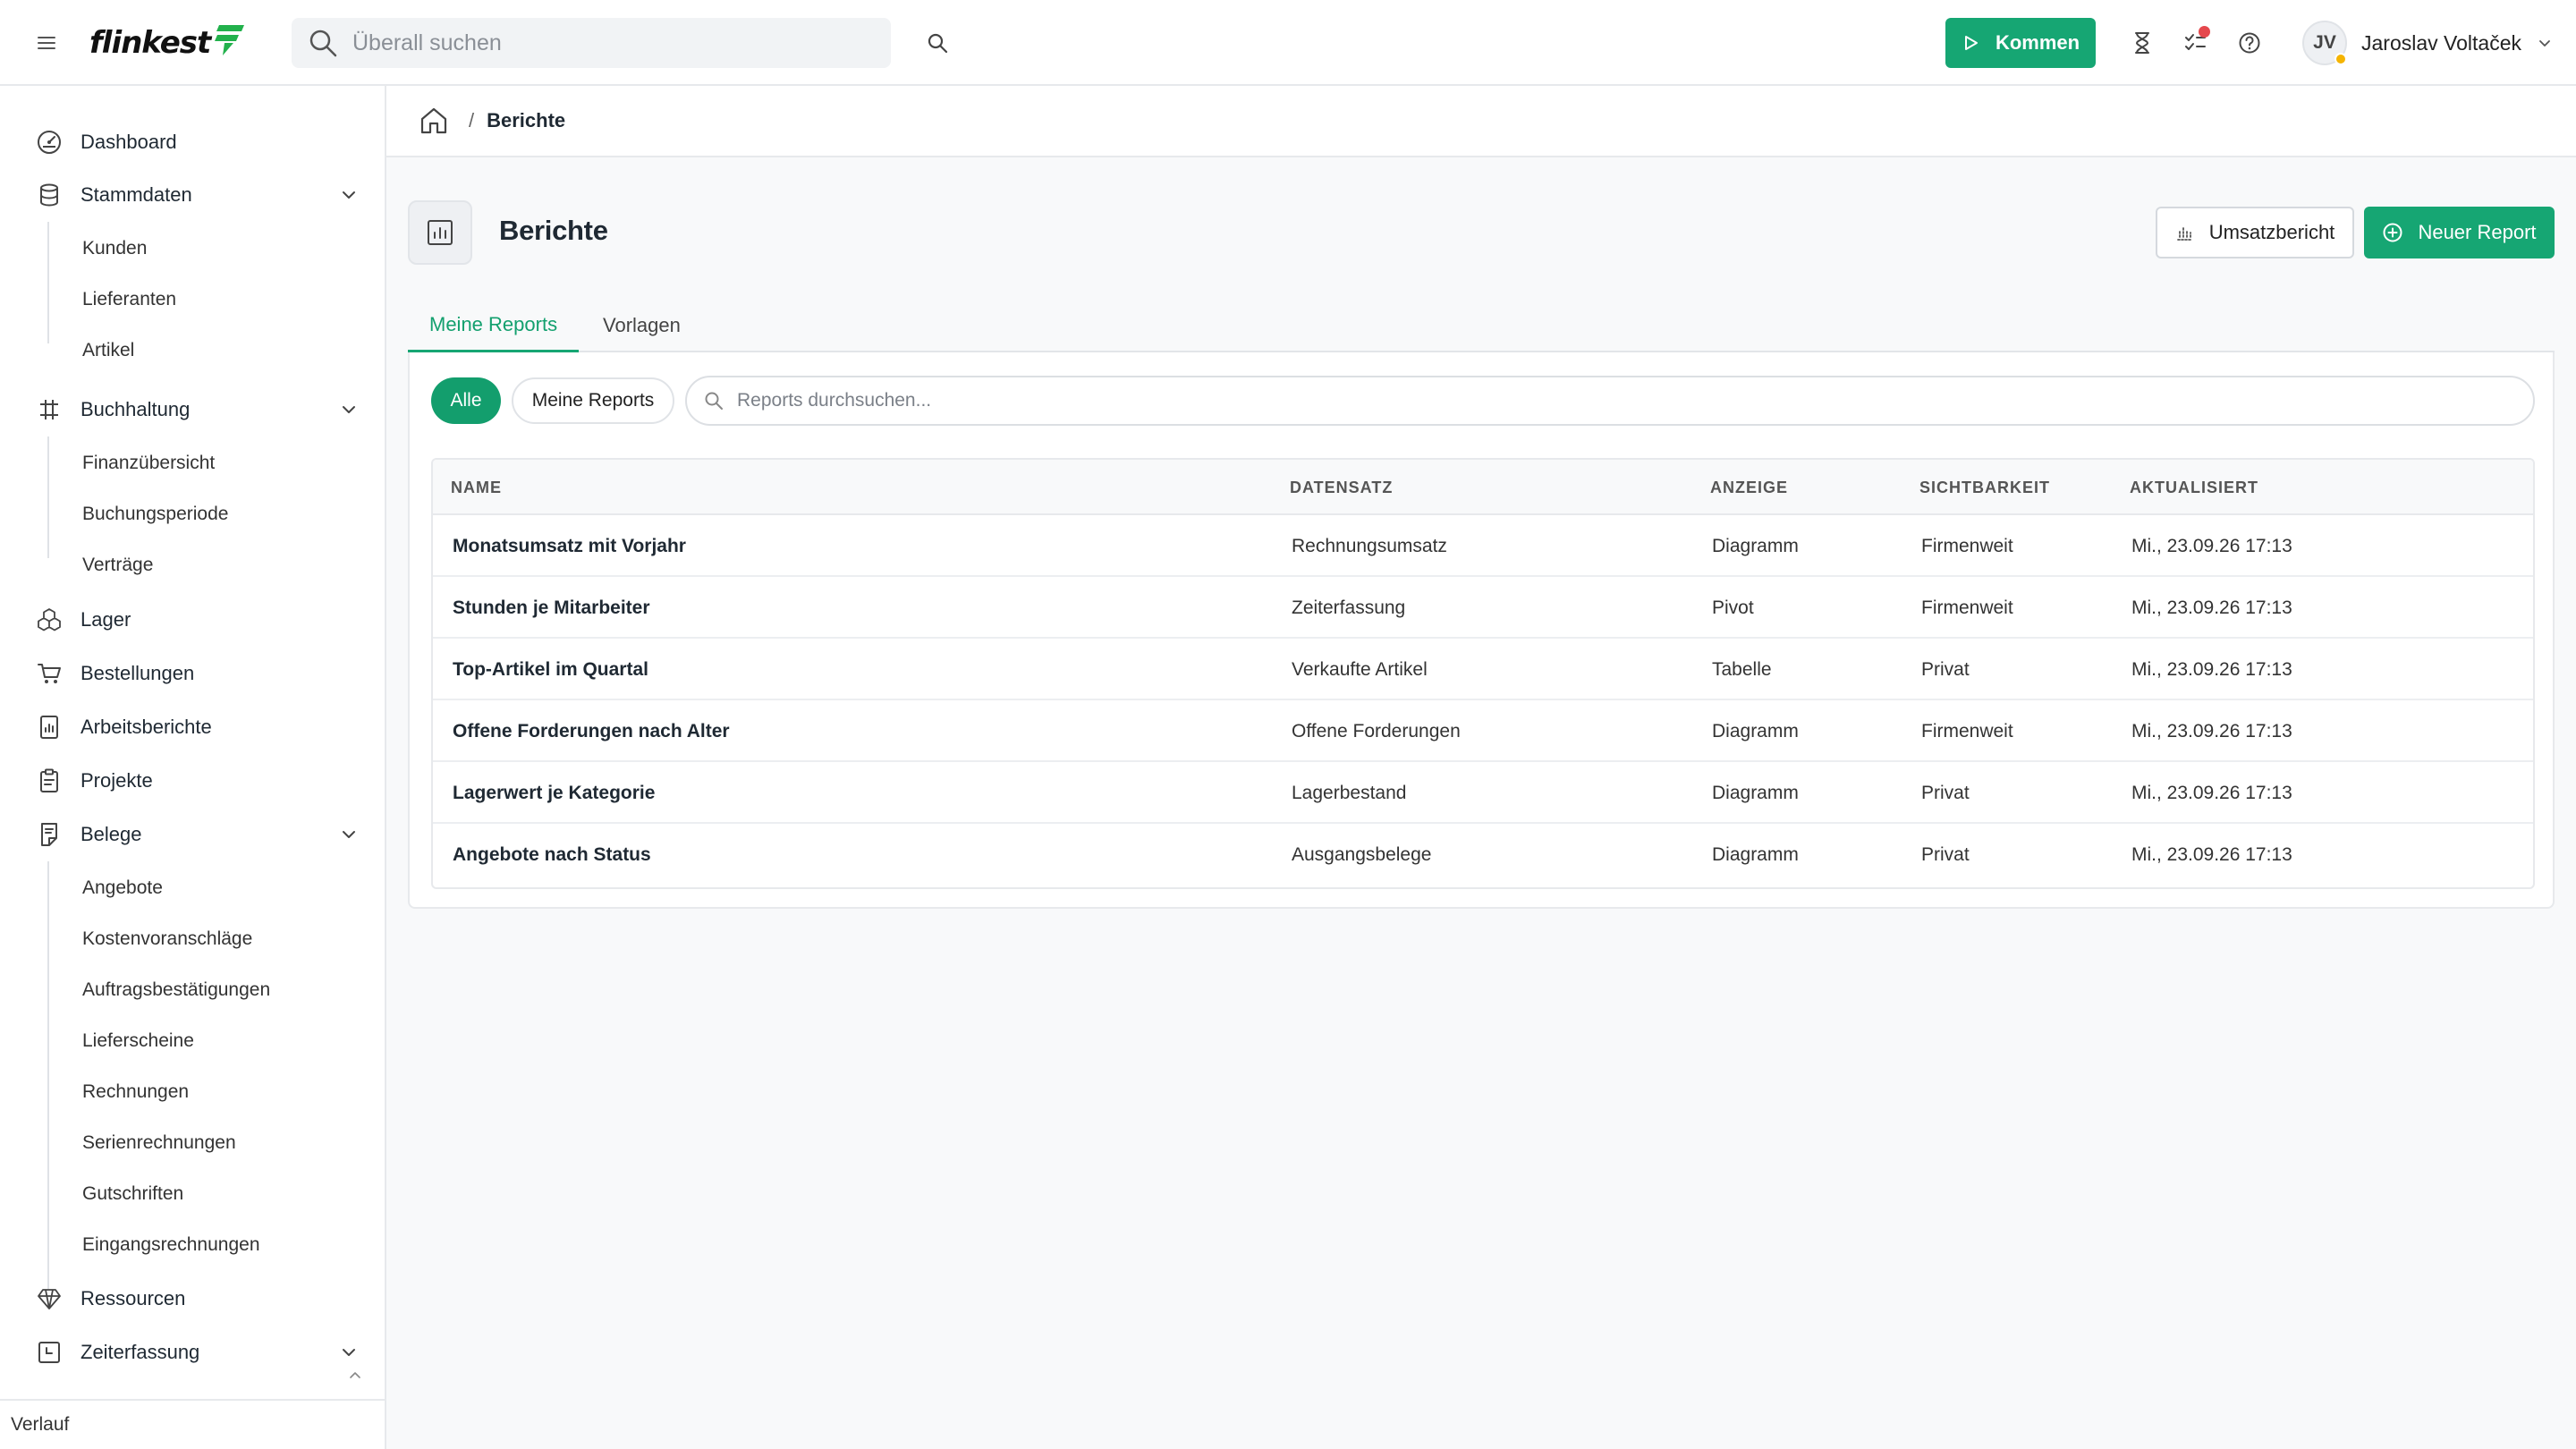 The image size is (2576, 1449). I want to click on sidebar-subitem-vertraege: Verträge, so click(117, 565).